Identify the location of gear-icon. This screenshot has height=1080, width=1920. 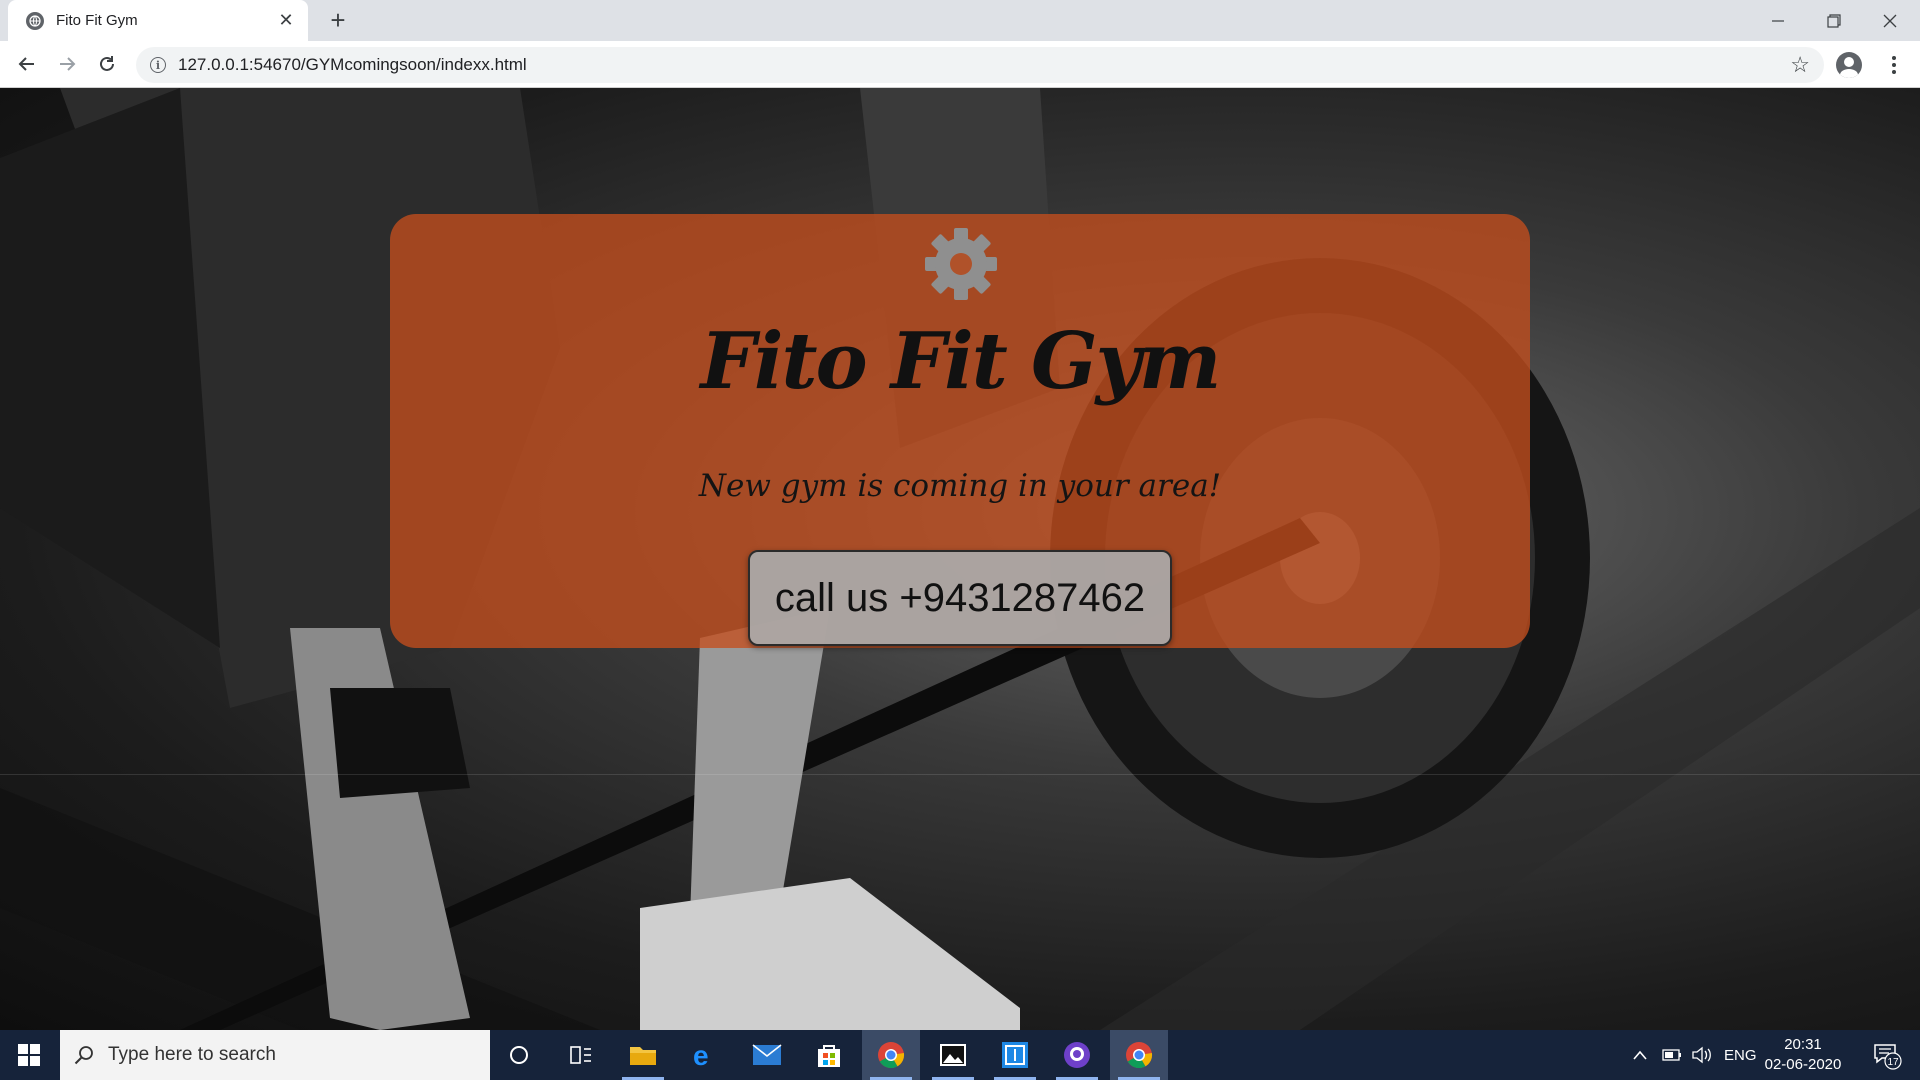
(961, 264).